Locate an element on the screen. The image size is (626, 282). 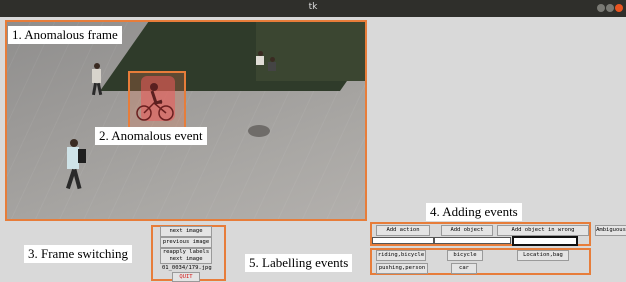
object-entry is located at coordinates (472, 240).